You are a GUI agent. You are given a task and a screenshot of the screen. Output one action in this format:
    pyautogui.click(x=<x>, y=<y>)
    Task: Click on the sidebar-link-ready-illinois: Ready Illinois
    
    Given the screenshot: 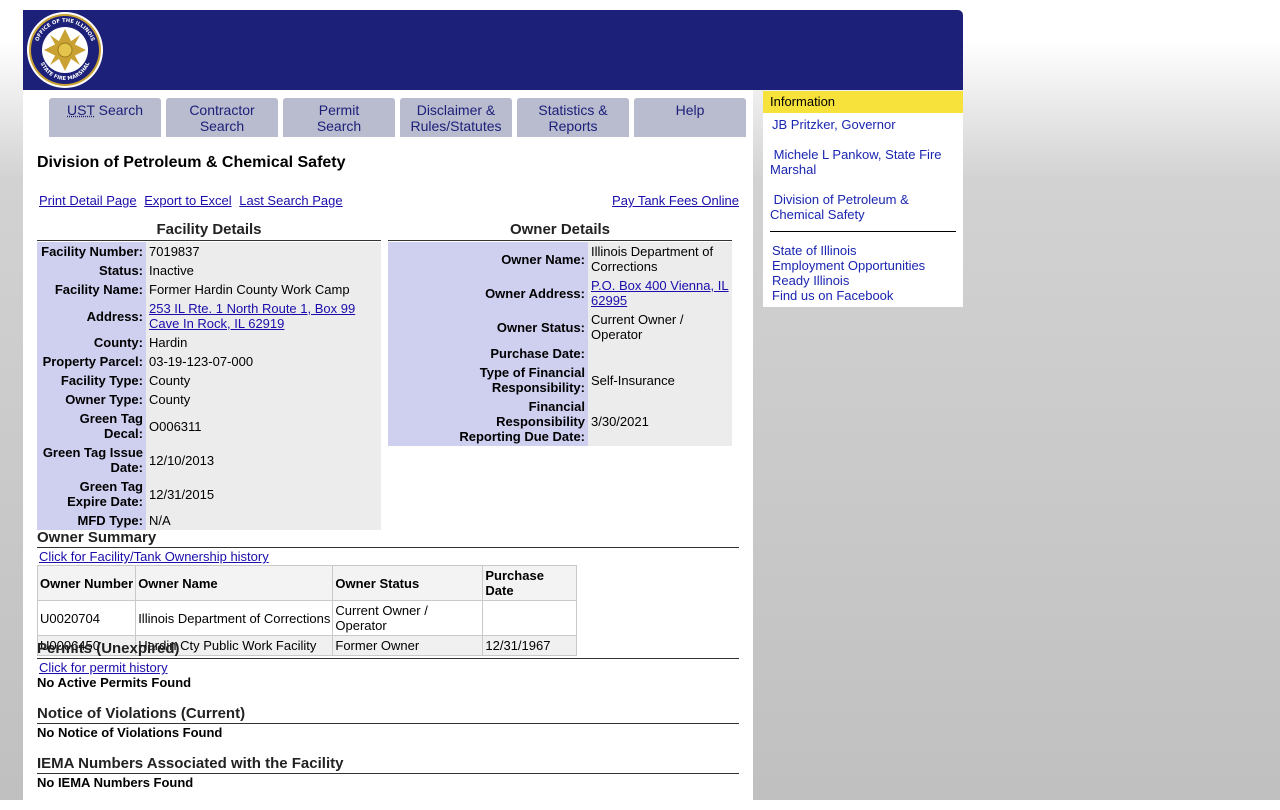 What is the action you would take?
    pyautogui.click(x=848, y=280)
    